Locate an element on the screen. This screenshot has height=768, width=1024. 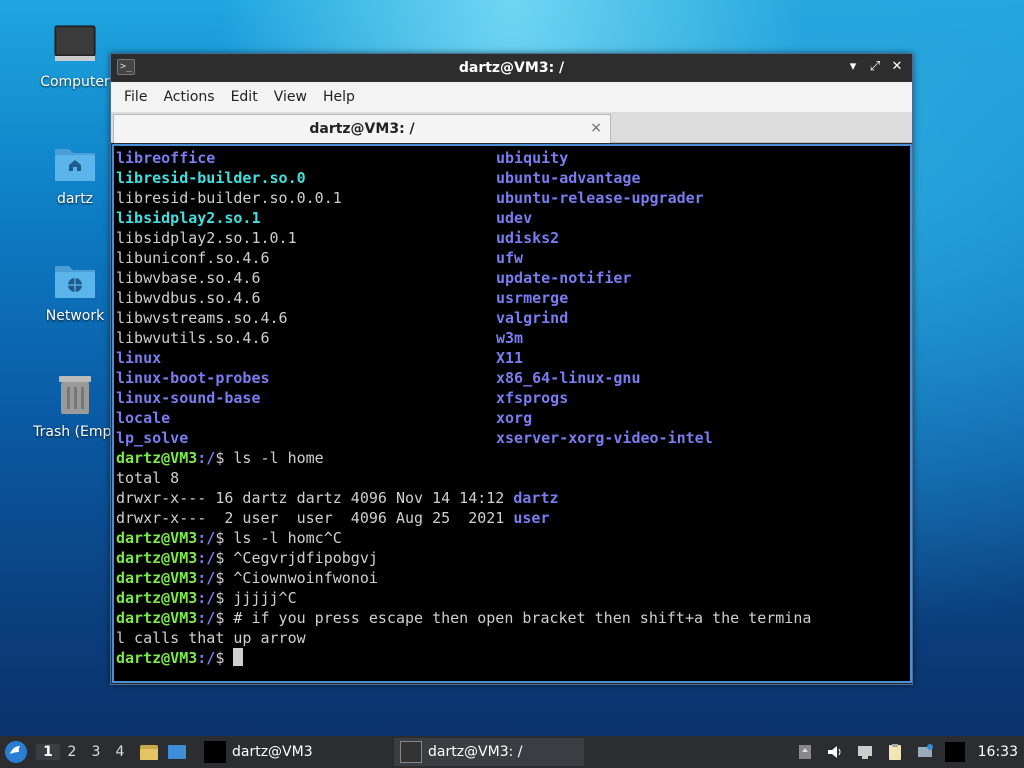
listing-entry-right: ufw is located at coordinates (510, 258).